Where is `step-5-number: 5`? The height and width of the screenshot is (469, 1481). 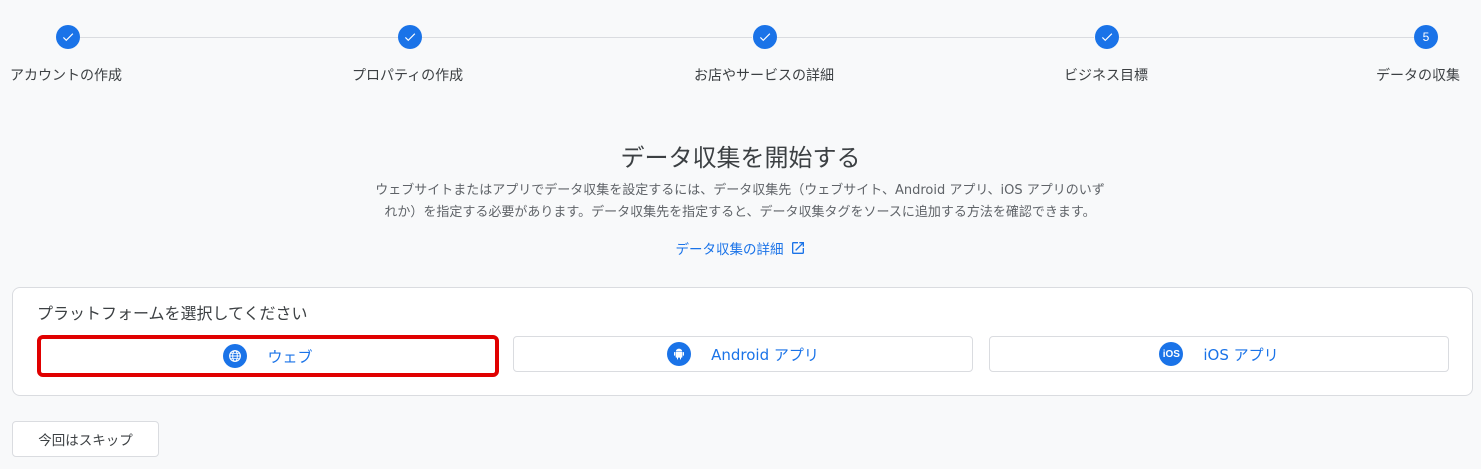 step-5-number: 5 is located at coordinates (1426, 37).